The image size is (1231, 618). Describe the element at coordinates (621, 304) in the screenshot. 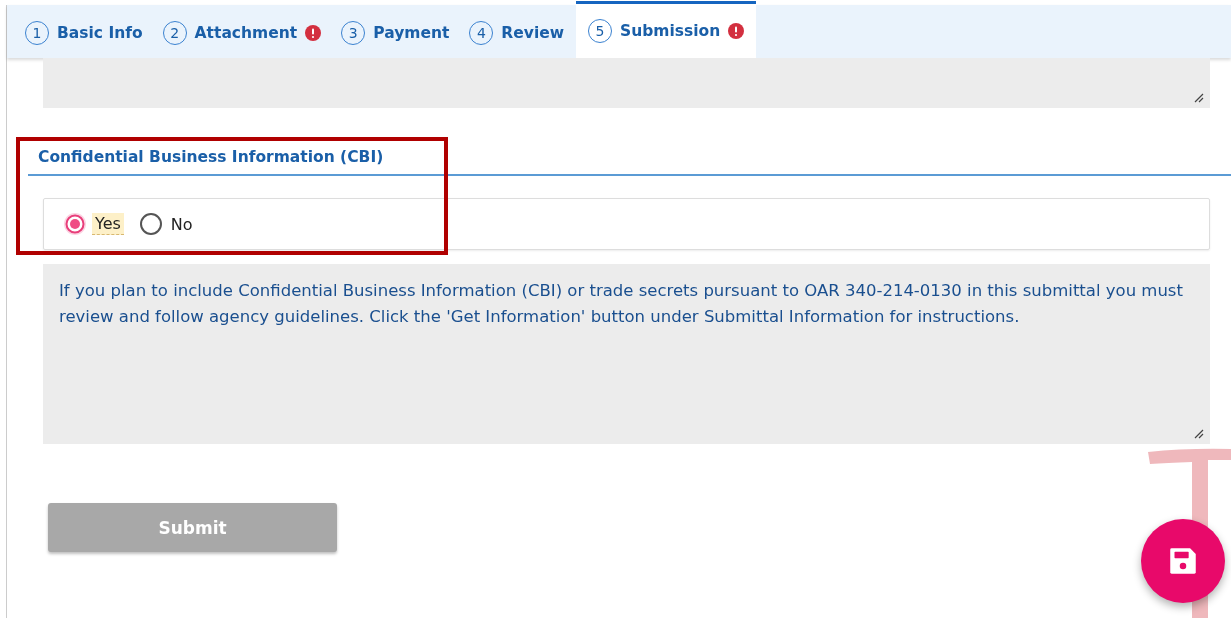

I see `info-text: If you plan to include Confidential Business Information (CBI) or trade secrets pursuant to OAR 340-214-0130 in this submittal you must review and follow agency guidelines. Click the 'Get Information' button under Submittal Information for instructions.` at that location.